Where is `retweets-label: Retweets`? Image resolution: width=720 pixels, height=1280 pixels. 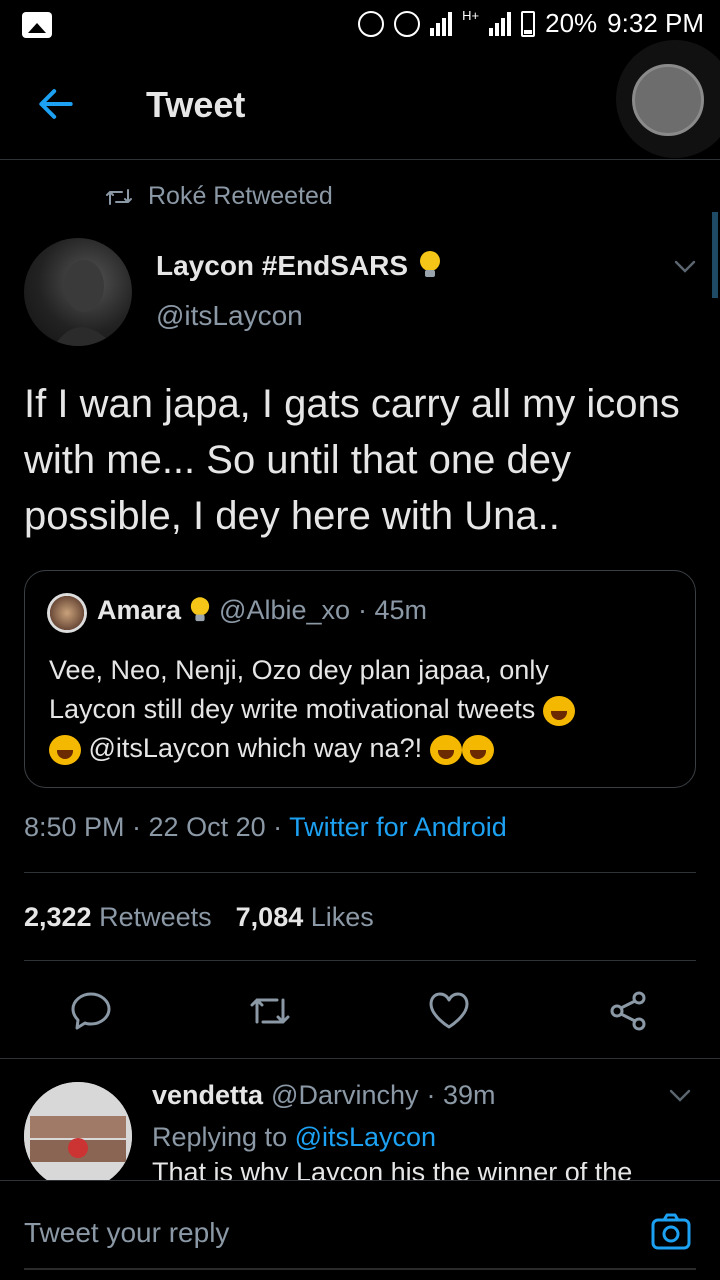 retweets-label: Retweets is located at coordinates (155, 917).